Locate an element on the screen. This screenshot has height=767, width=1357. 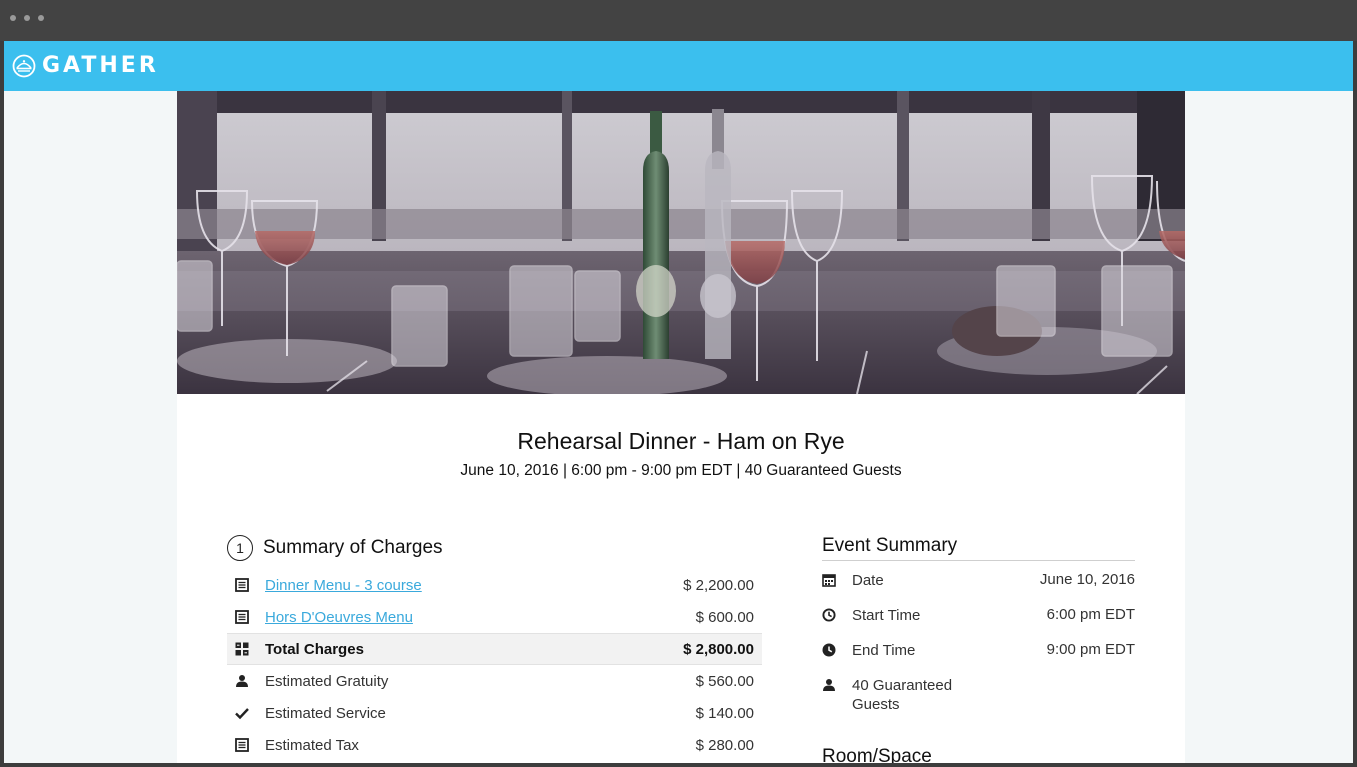
summary-row-end-time: End Time 9:00 pm EDT is located at coordinates (978, 648).